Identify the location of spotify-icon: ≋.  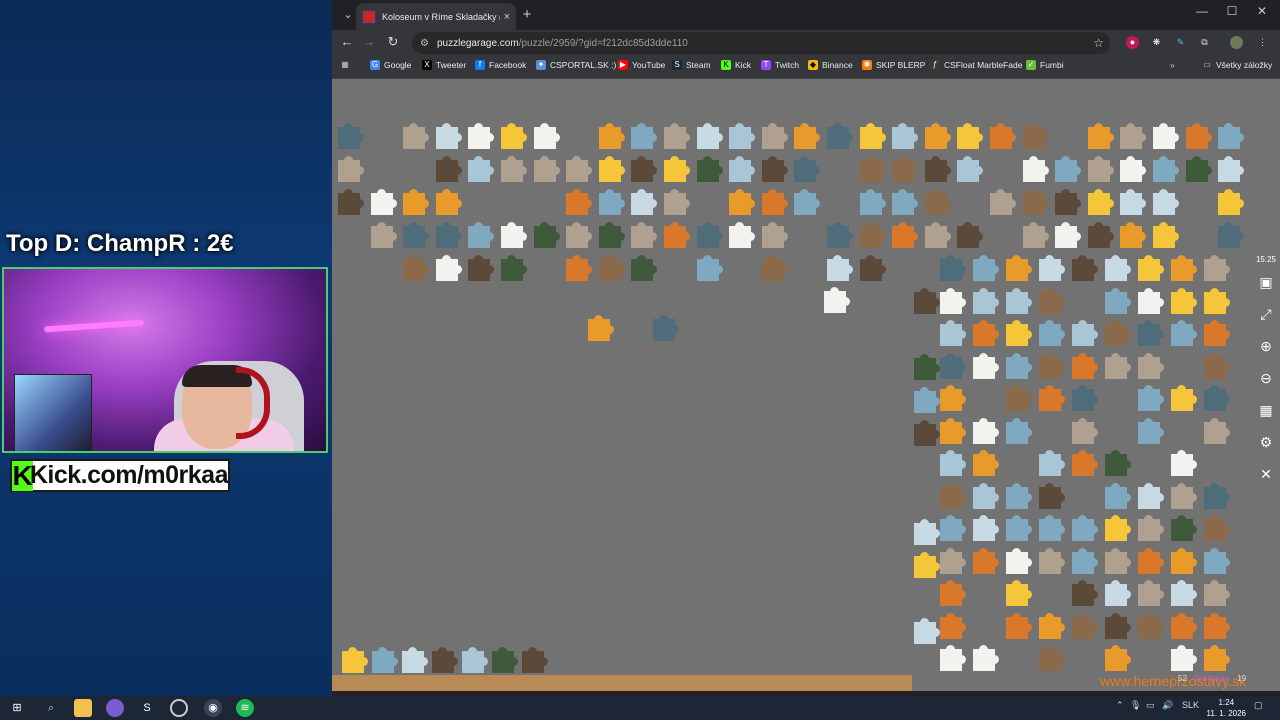
(245, 708).